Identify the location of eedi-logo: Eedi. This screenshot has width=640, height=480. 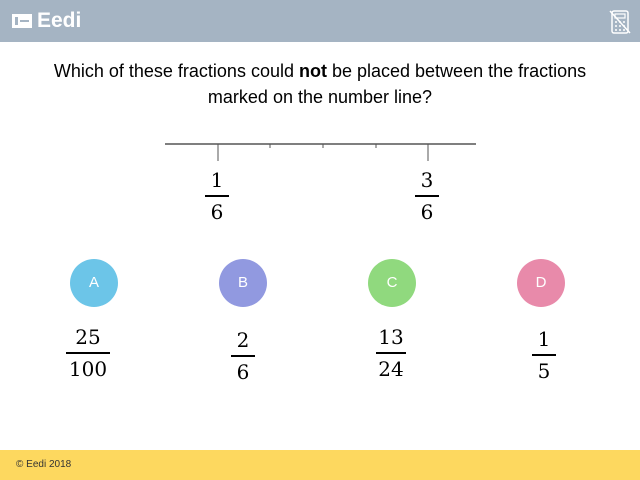
(46, 21).